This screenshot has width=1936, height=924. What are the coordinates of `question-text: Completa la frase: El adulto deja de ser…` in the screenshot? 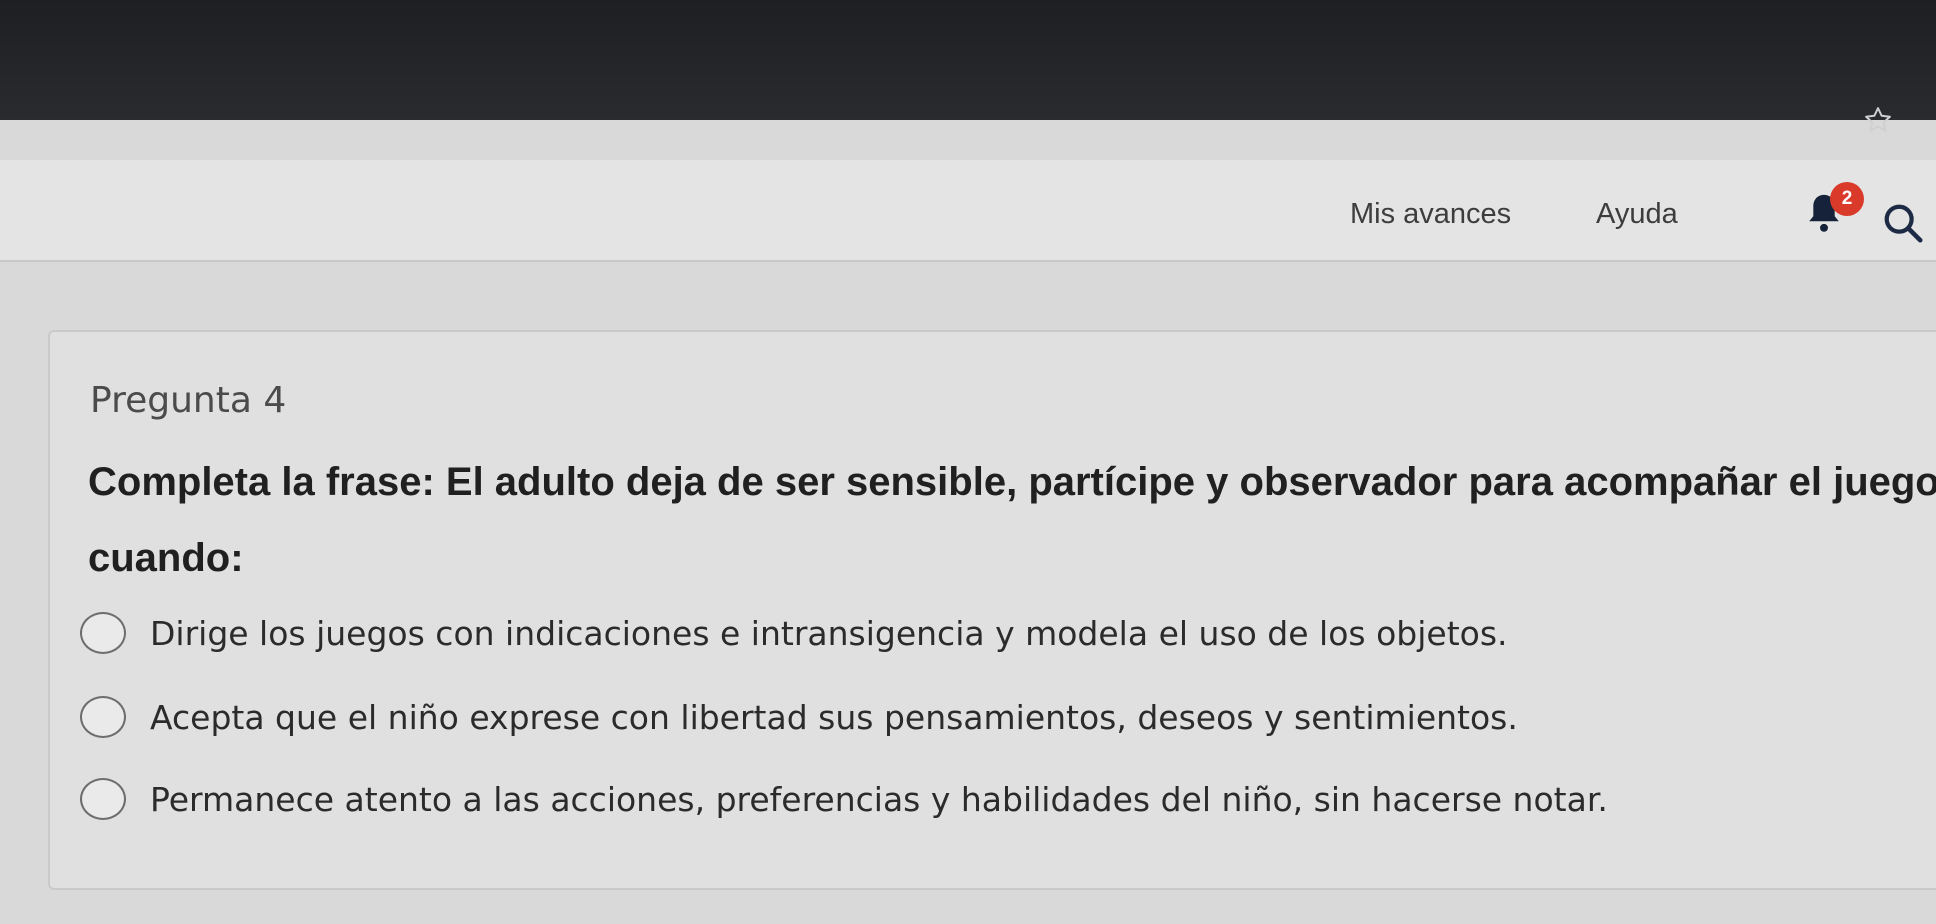 It's located at (1012, 520).